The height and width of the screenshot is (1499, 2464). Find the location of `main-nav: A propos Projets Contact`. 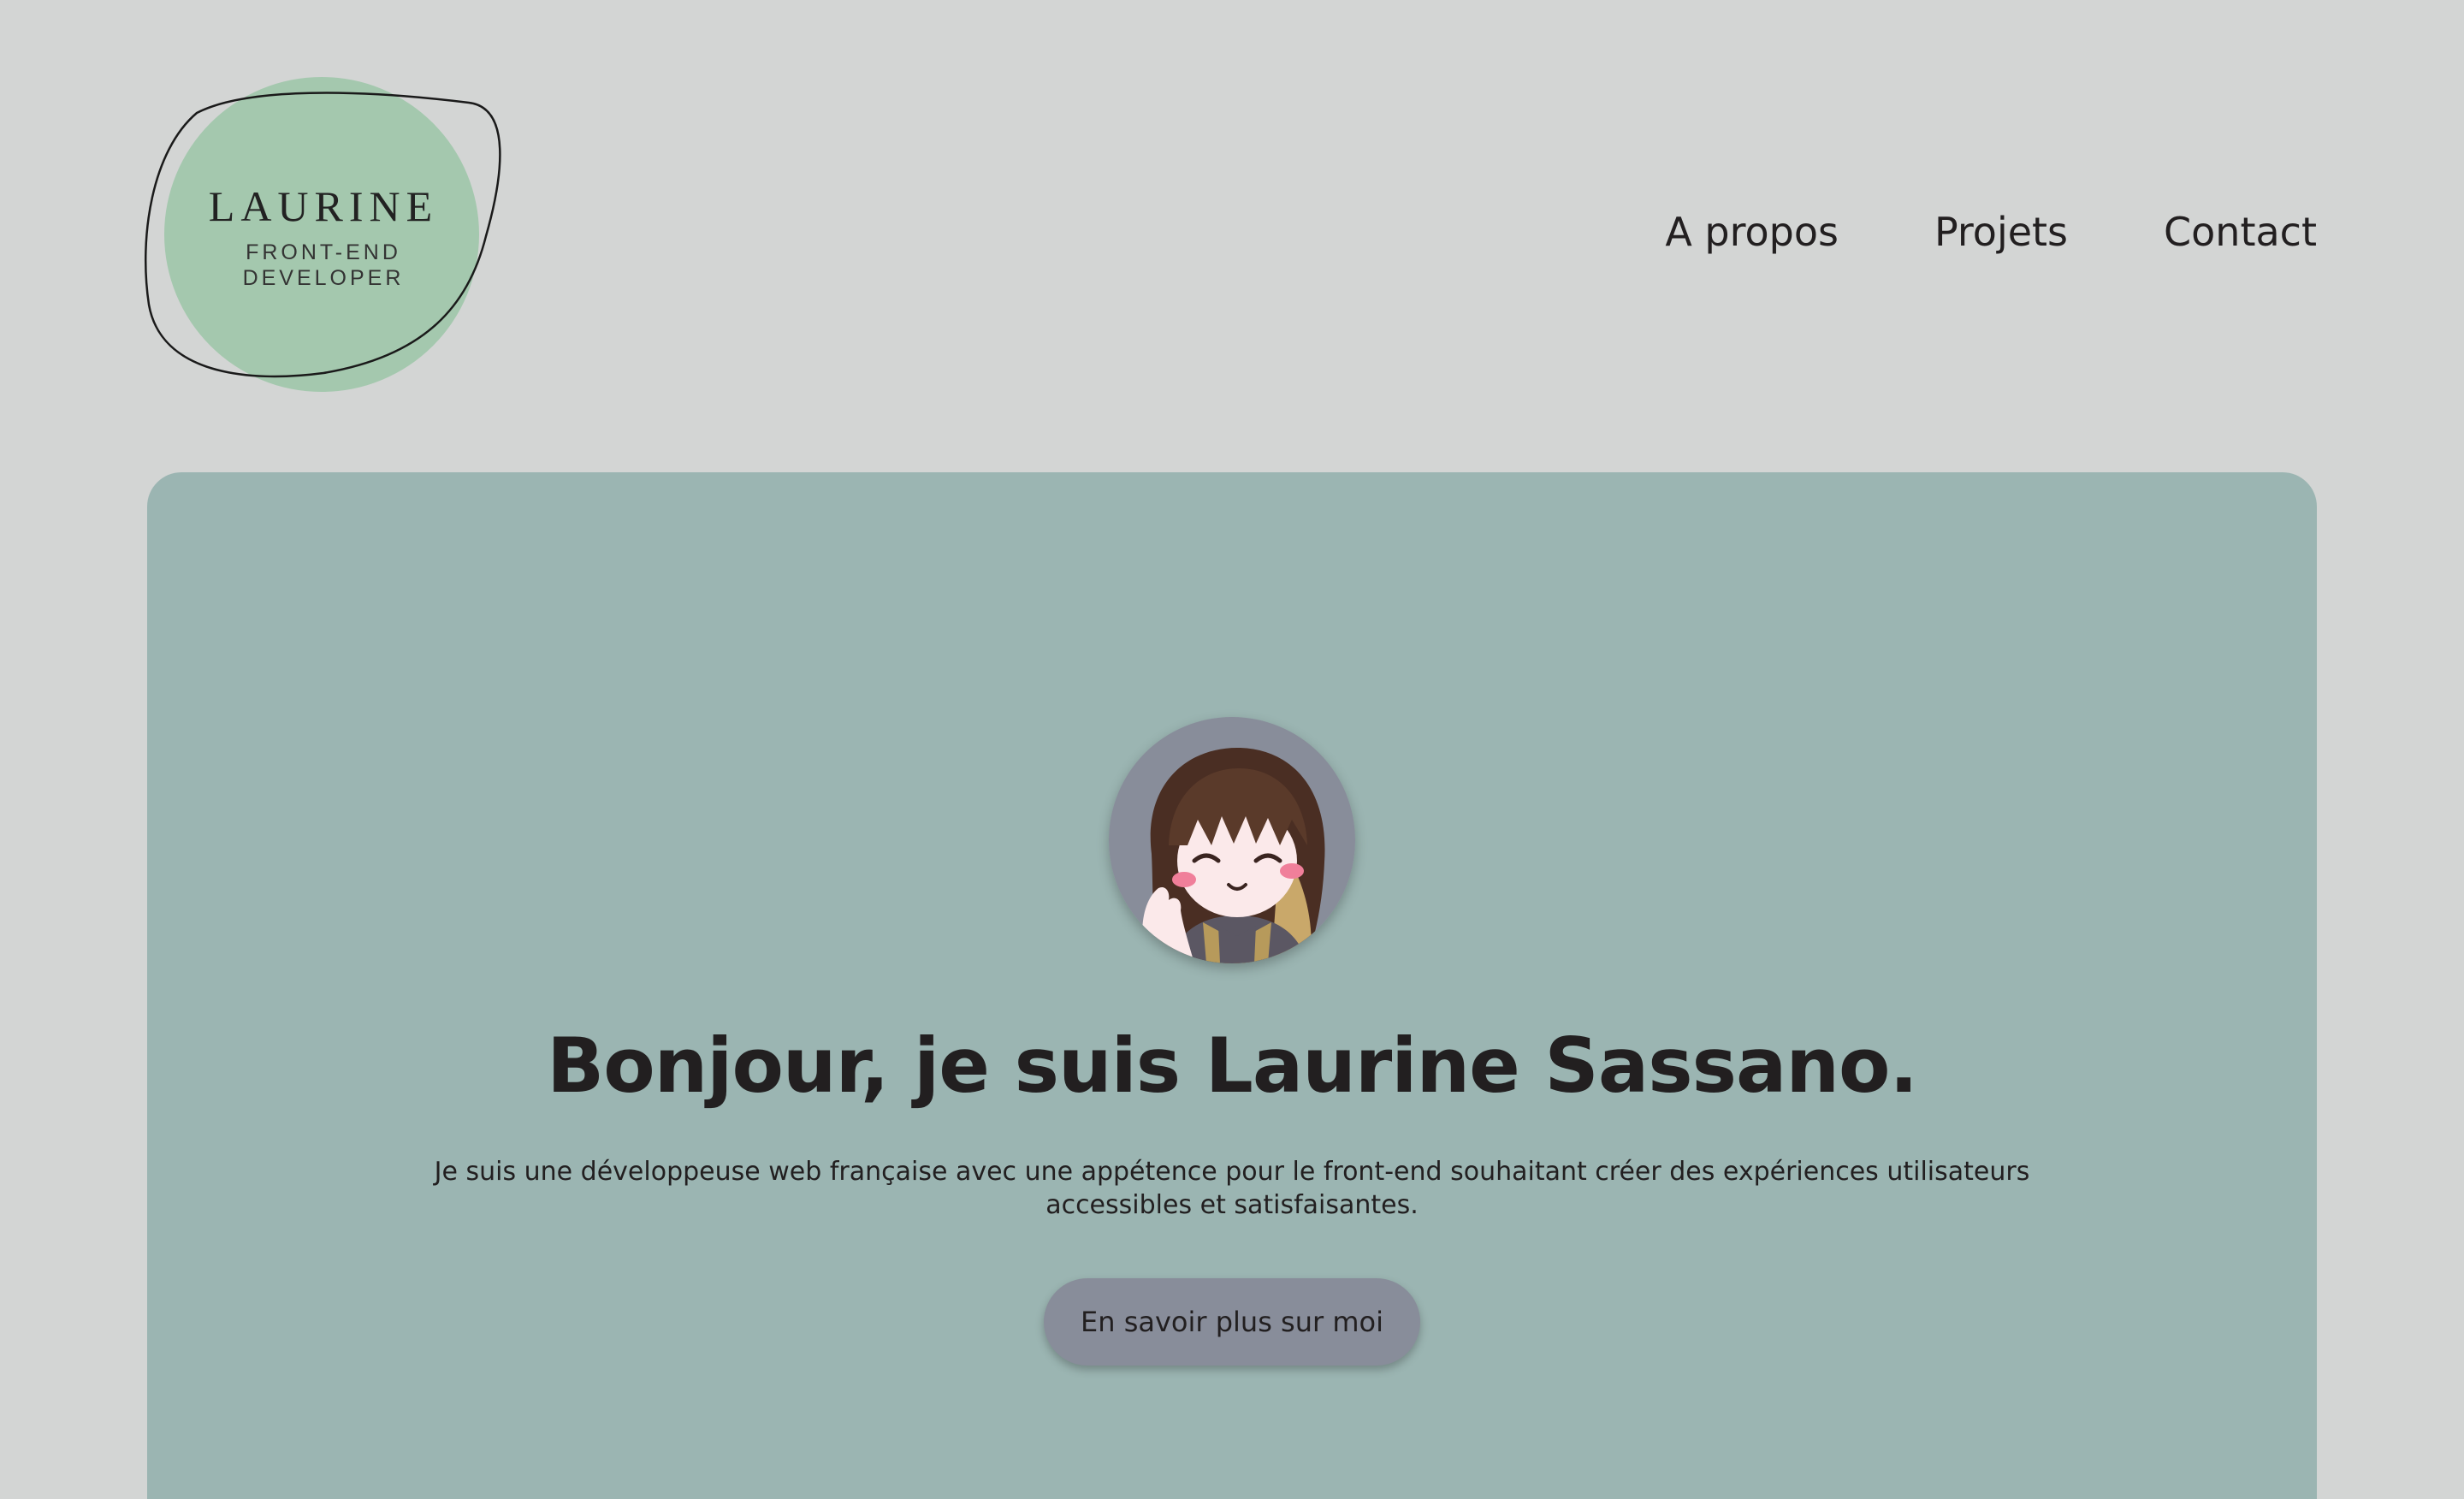

main-nav: A propos Projets Contact is located at coordinates (1991, 232).